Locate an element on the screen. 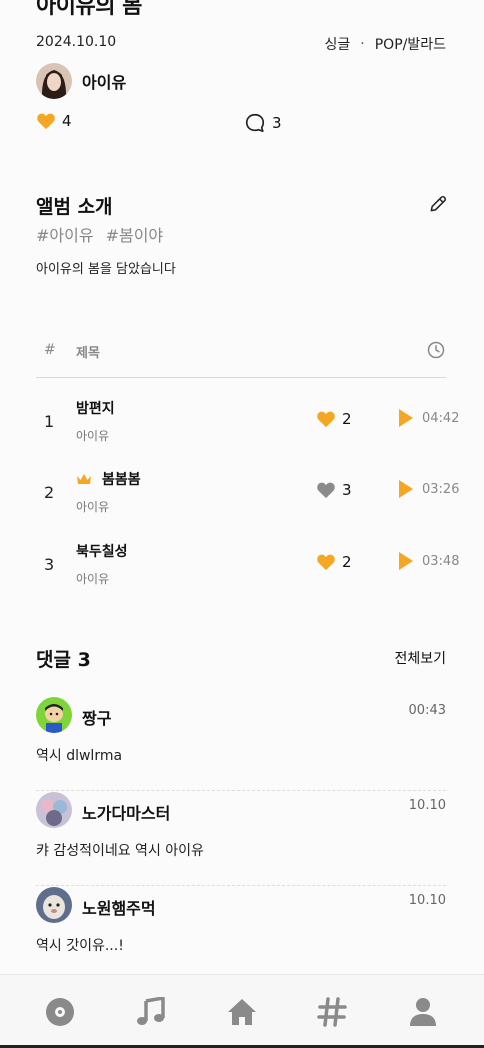  album-disc-icon is located at coordinates (60, 1012).